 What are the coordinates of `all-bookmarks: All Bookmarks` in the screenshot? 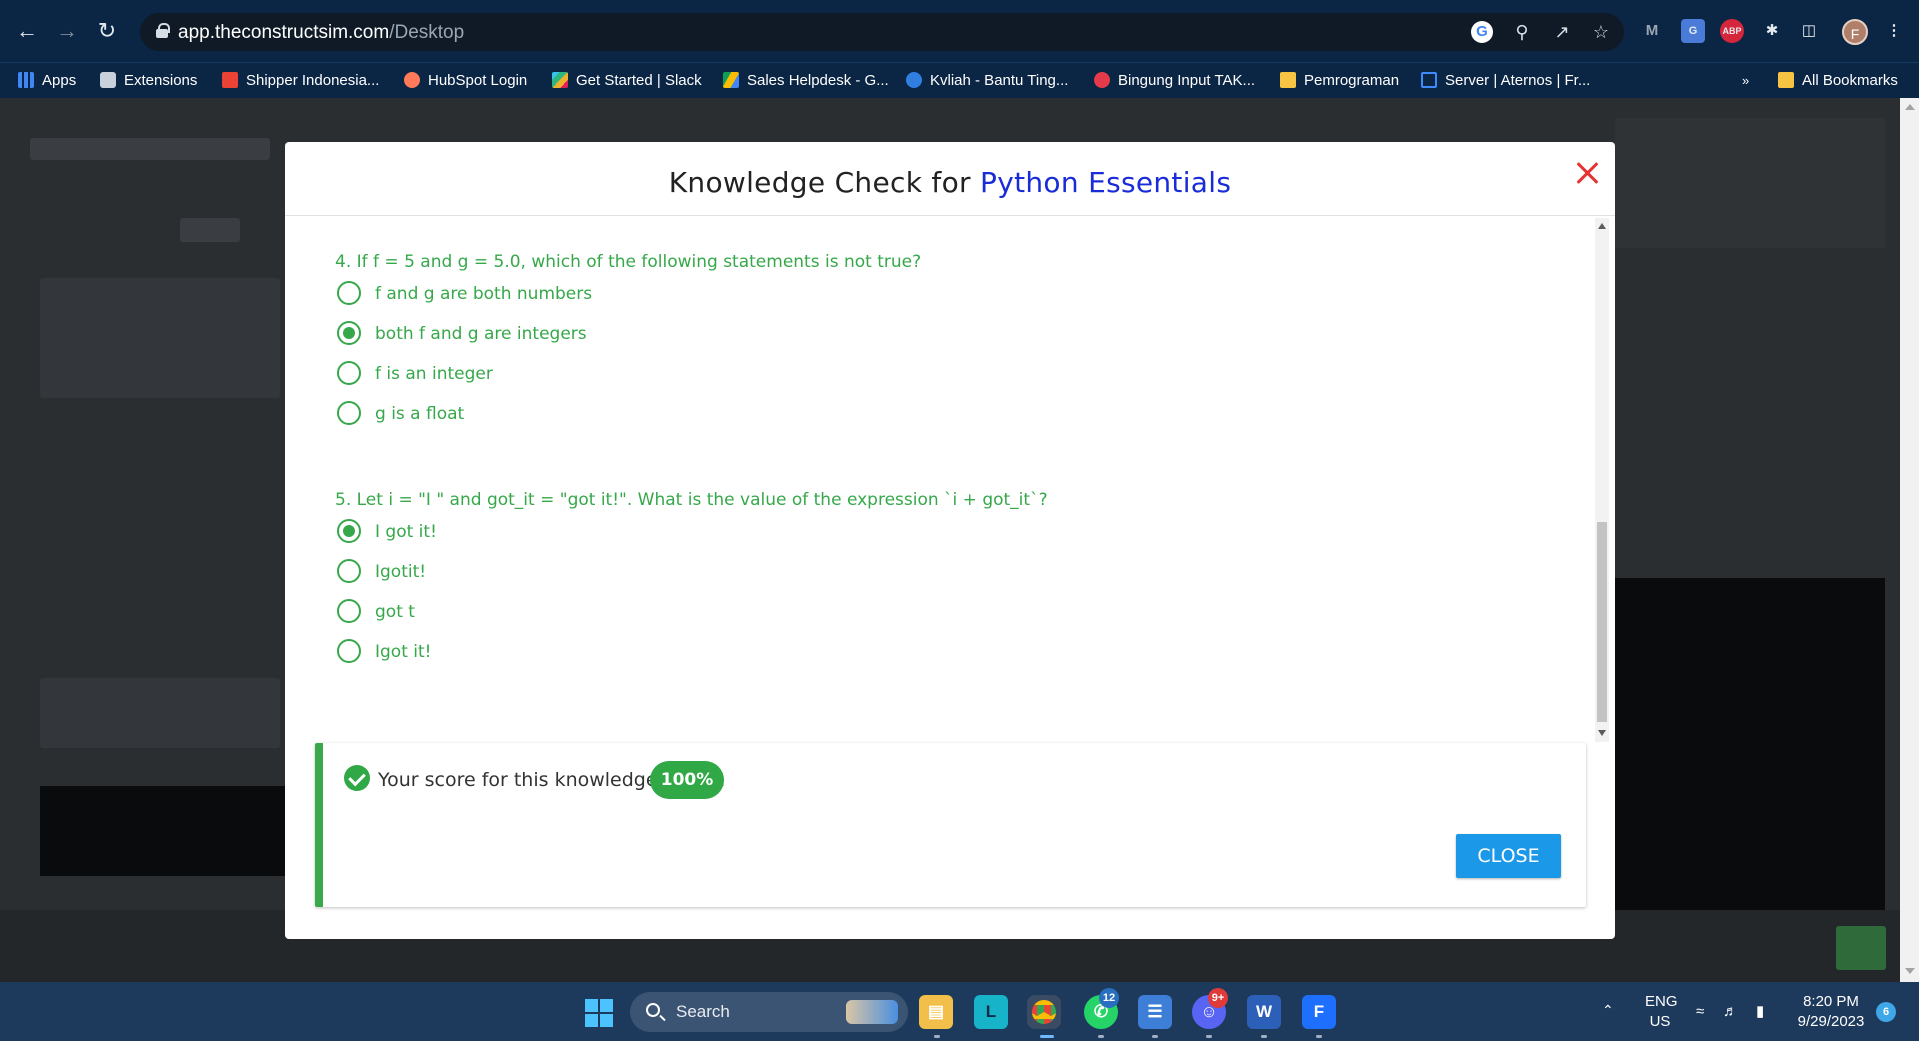 It's located at (1838, 81).